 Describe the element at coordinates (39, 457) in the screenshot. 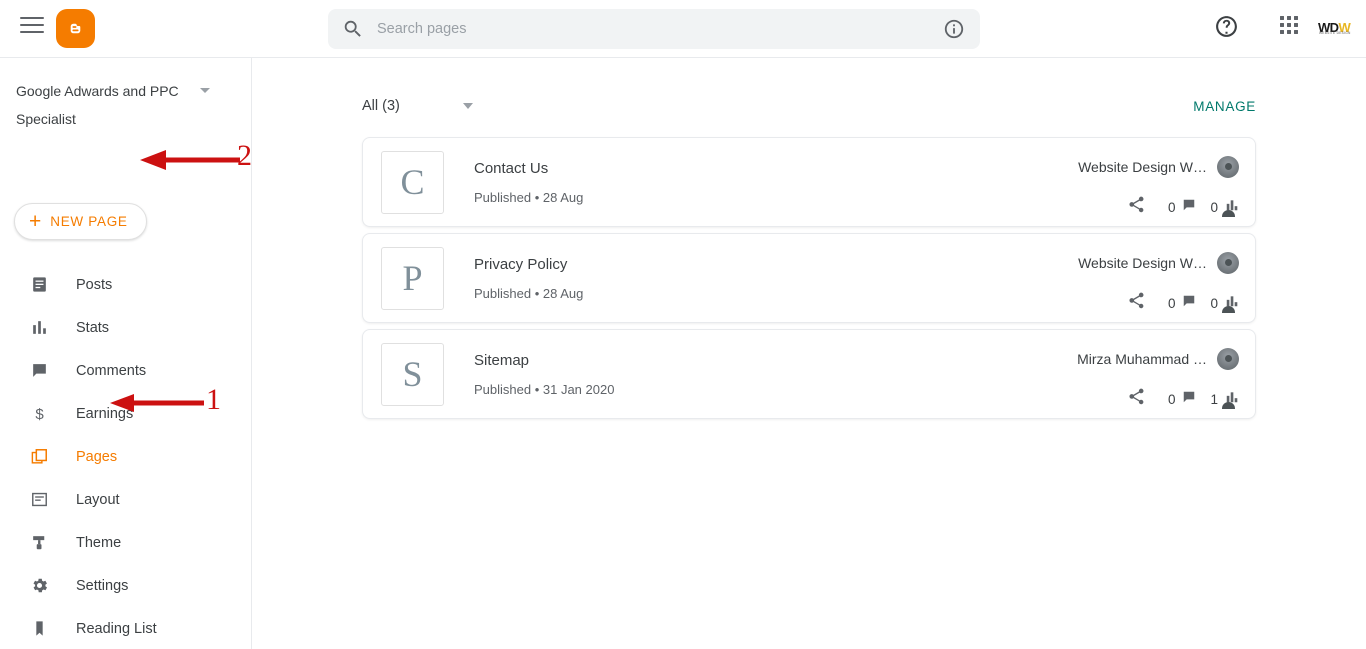

I see `pages-icon` at that location.